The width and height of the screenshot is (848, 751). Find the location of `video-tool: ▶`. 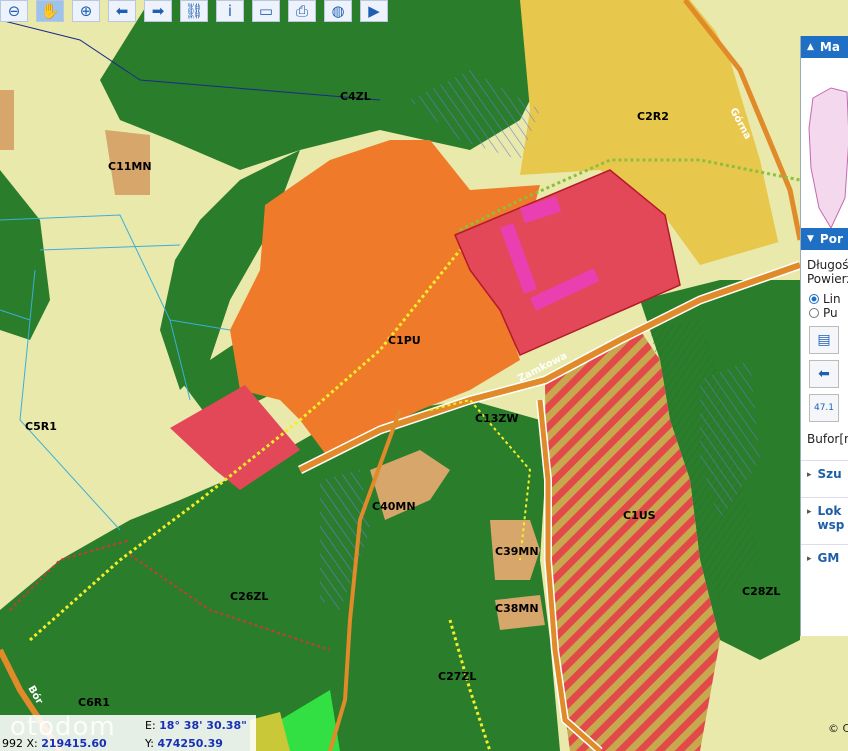

video-tool: ▶ is located at coordinates (374, 11).